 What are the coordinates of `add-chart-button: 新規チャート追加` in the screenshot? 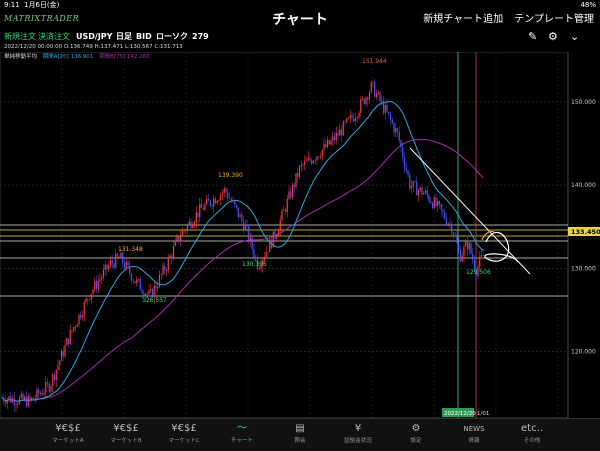 It's located at (463, 19).